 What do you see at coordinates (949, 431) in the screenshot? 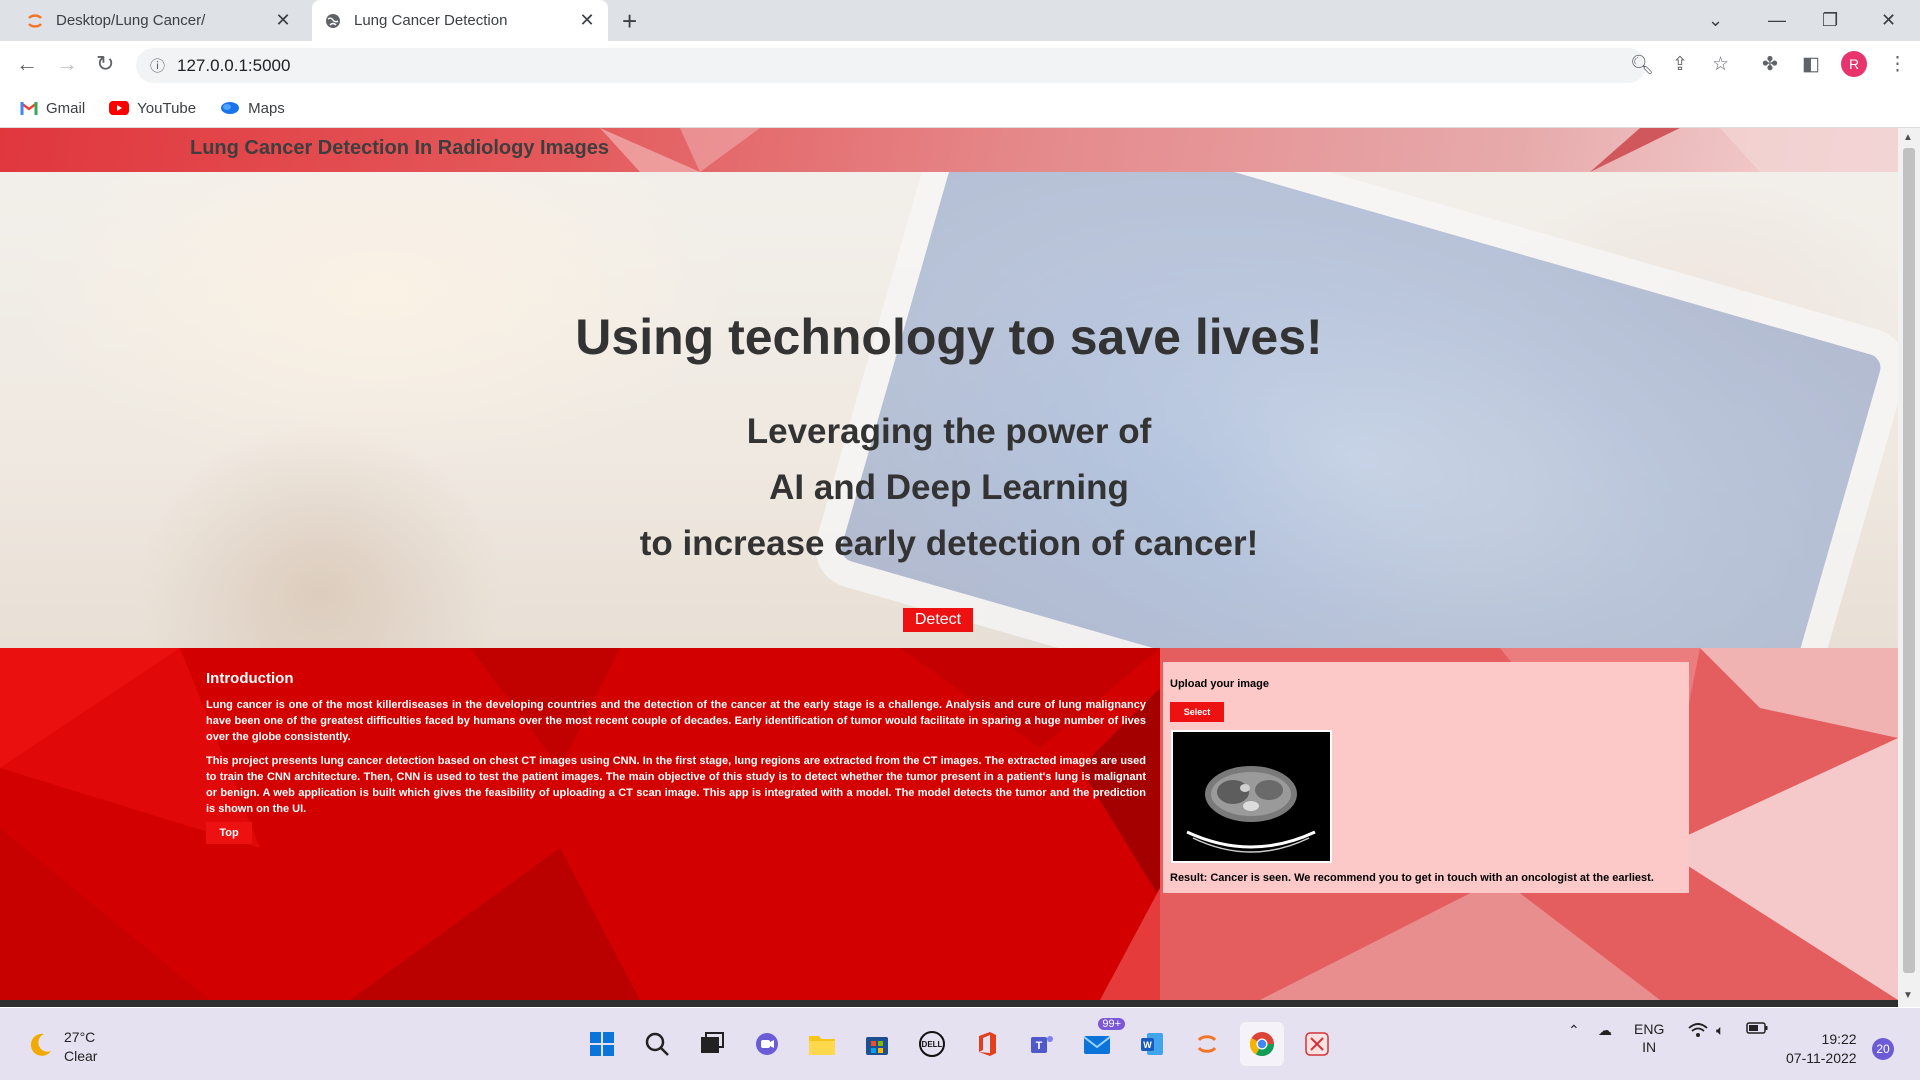
I see `hero-subline-1: Leveraging the power of` at bounding box center [949, 431].